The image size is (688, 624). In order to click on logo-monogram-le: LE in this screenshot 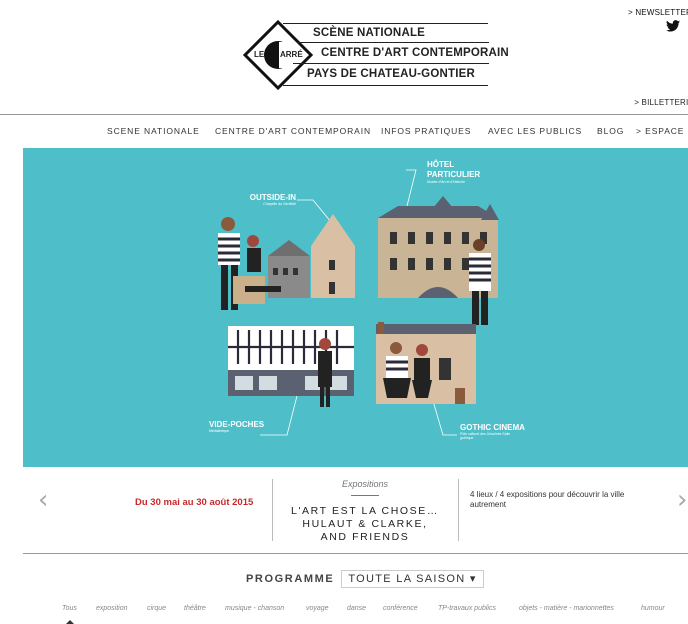, I will do `click(259, 54)`.